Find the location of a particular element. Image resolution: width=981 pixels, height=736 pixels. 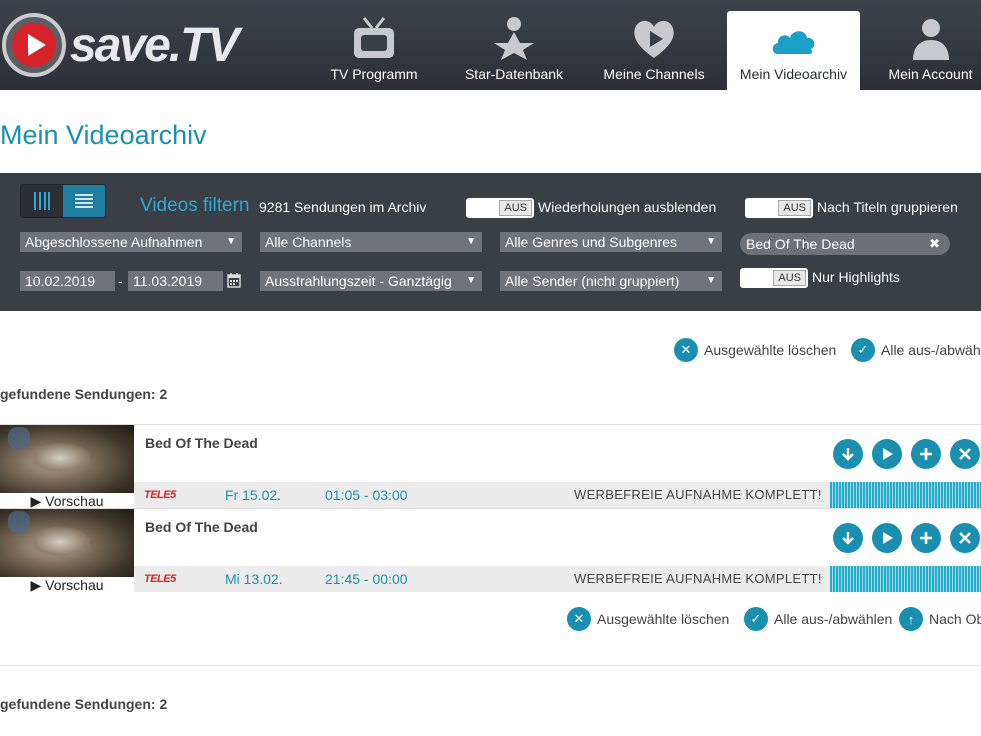

genres-select: Alle Genres und Subgenres ▼ is located at coordinates (611, 242).